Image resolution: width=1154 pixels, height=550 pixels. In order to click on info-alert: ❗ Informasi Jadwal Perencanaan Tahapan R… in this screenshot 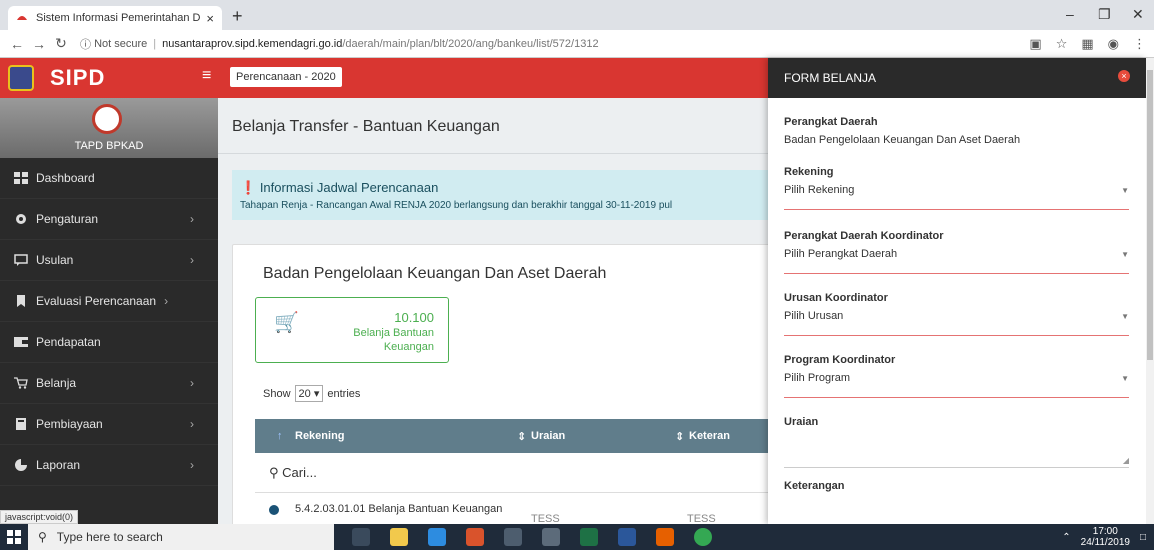, I will do `click(500, 195)`.